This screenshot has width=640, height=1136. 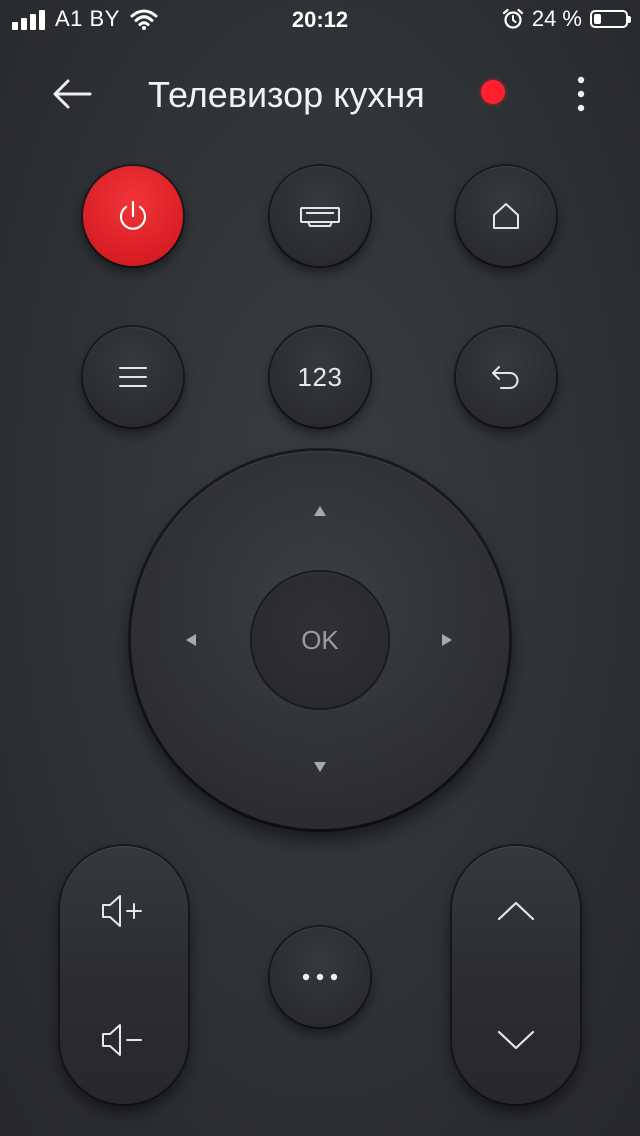 I want to click on status-right: 24 %, so click(x=566, y=19).